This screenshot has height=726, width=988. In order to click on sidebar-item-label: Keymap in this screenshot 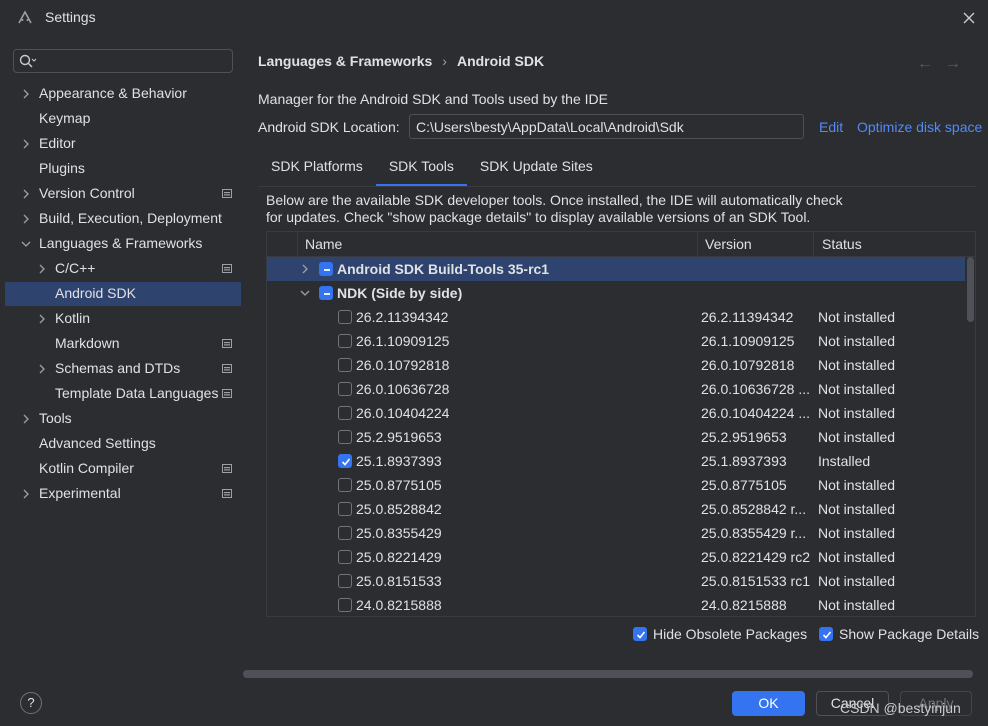, I will do `click(65, 118)`.